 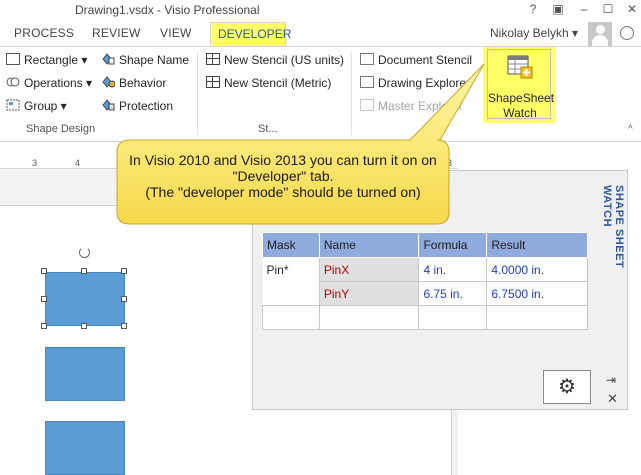 I want to click on settings-gear-button: ⚙, so click(x=567, y=387).